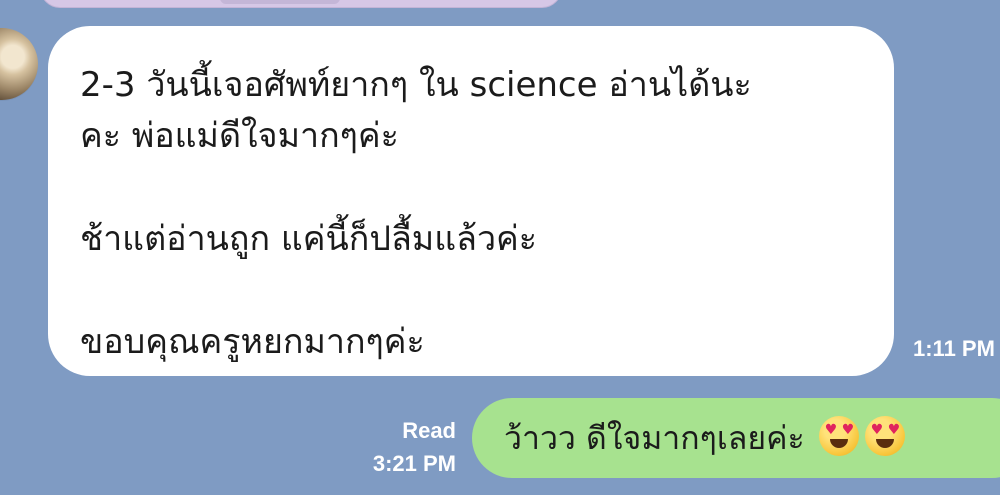 The width and height of the screenshot is (1000, 495). What do you see at coordinates (252, 342) in the screenshot?
I see `message-line: ขอบคุณครูหยกมากๆค่ะ` at bounding box center [252, 342].